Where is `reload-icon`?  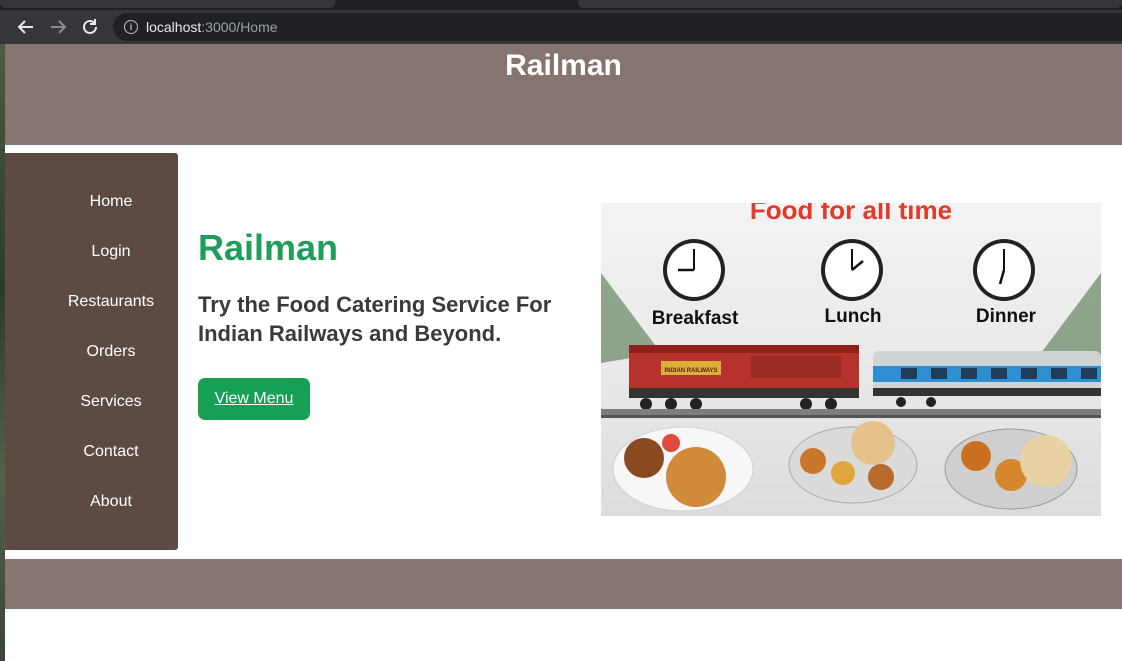 reload-icon is located at coordinates (90, 26).